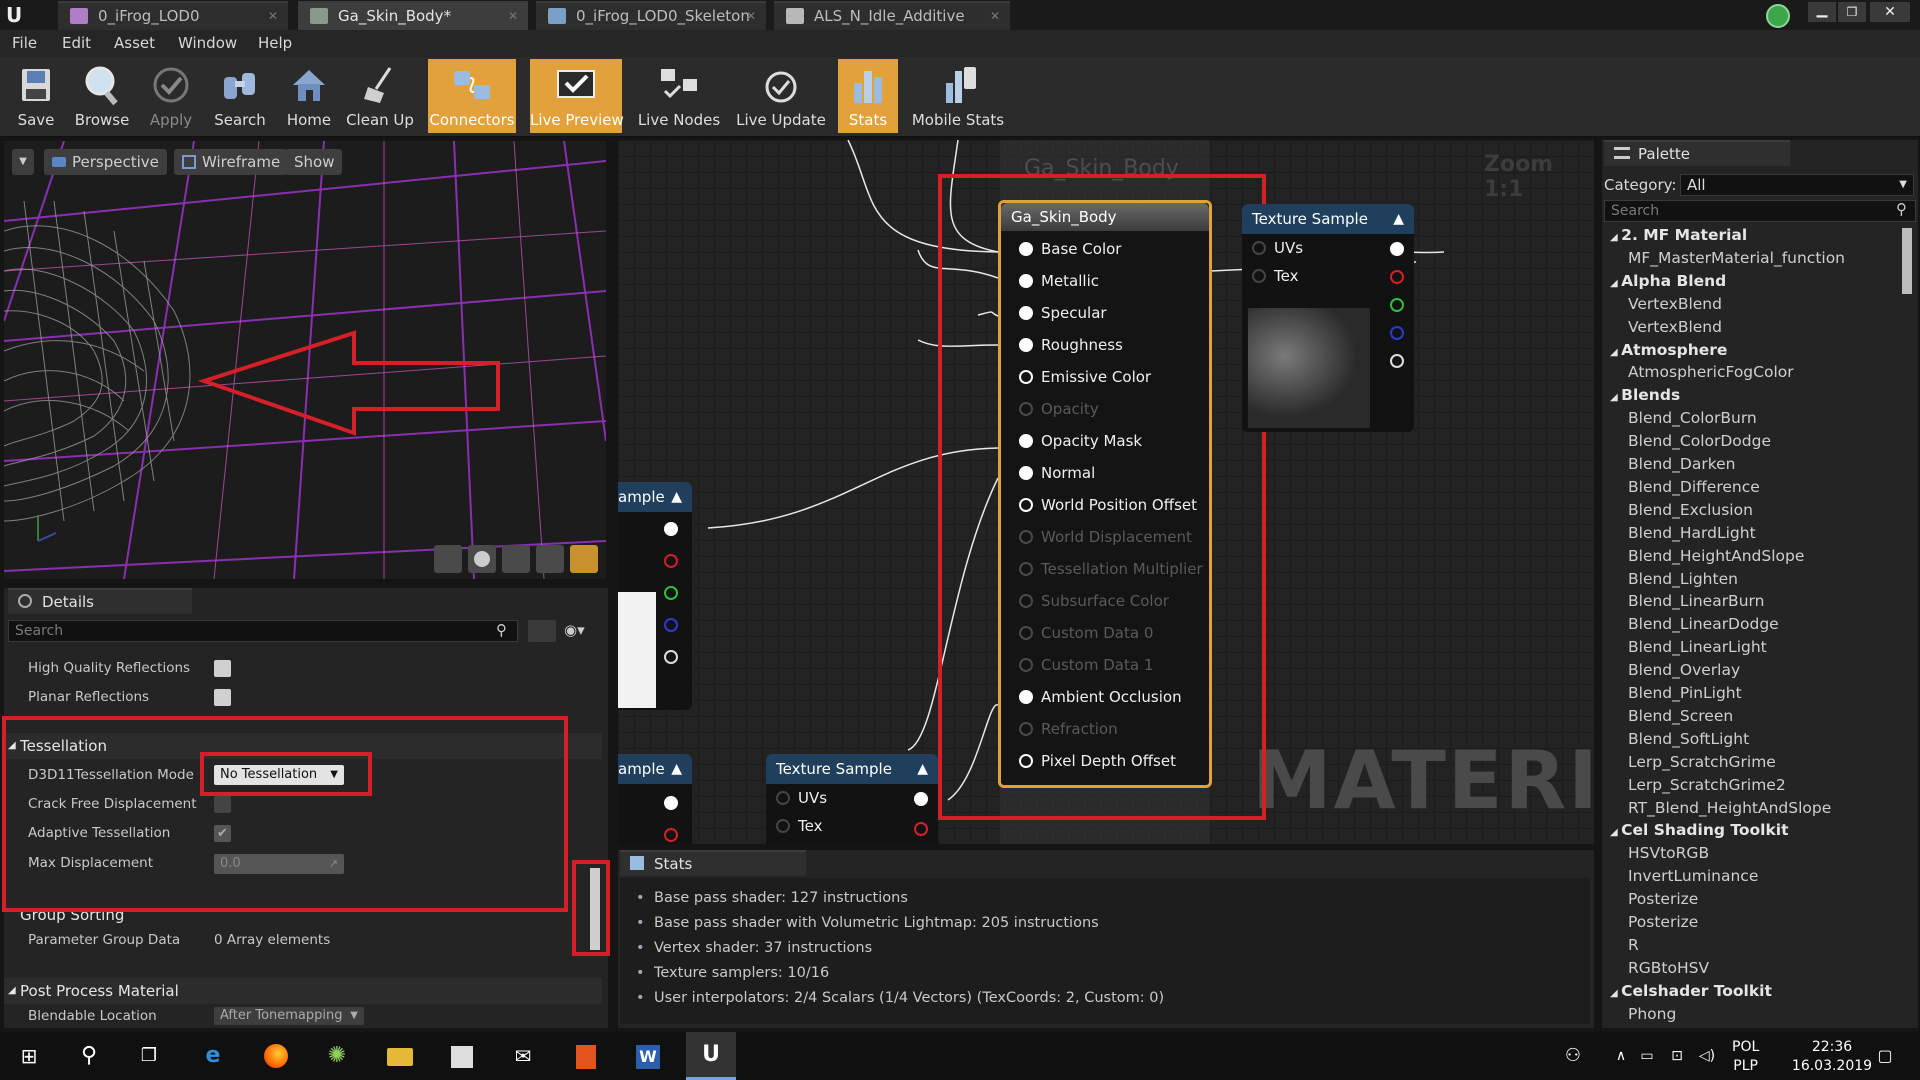 The image size is (1920, 1080). What do you see at coordinates (1797, 185) in the screenshot?
I see `category-dropdown: All ▼` at bounding box center [1797, 185].